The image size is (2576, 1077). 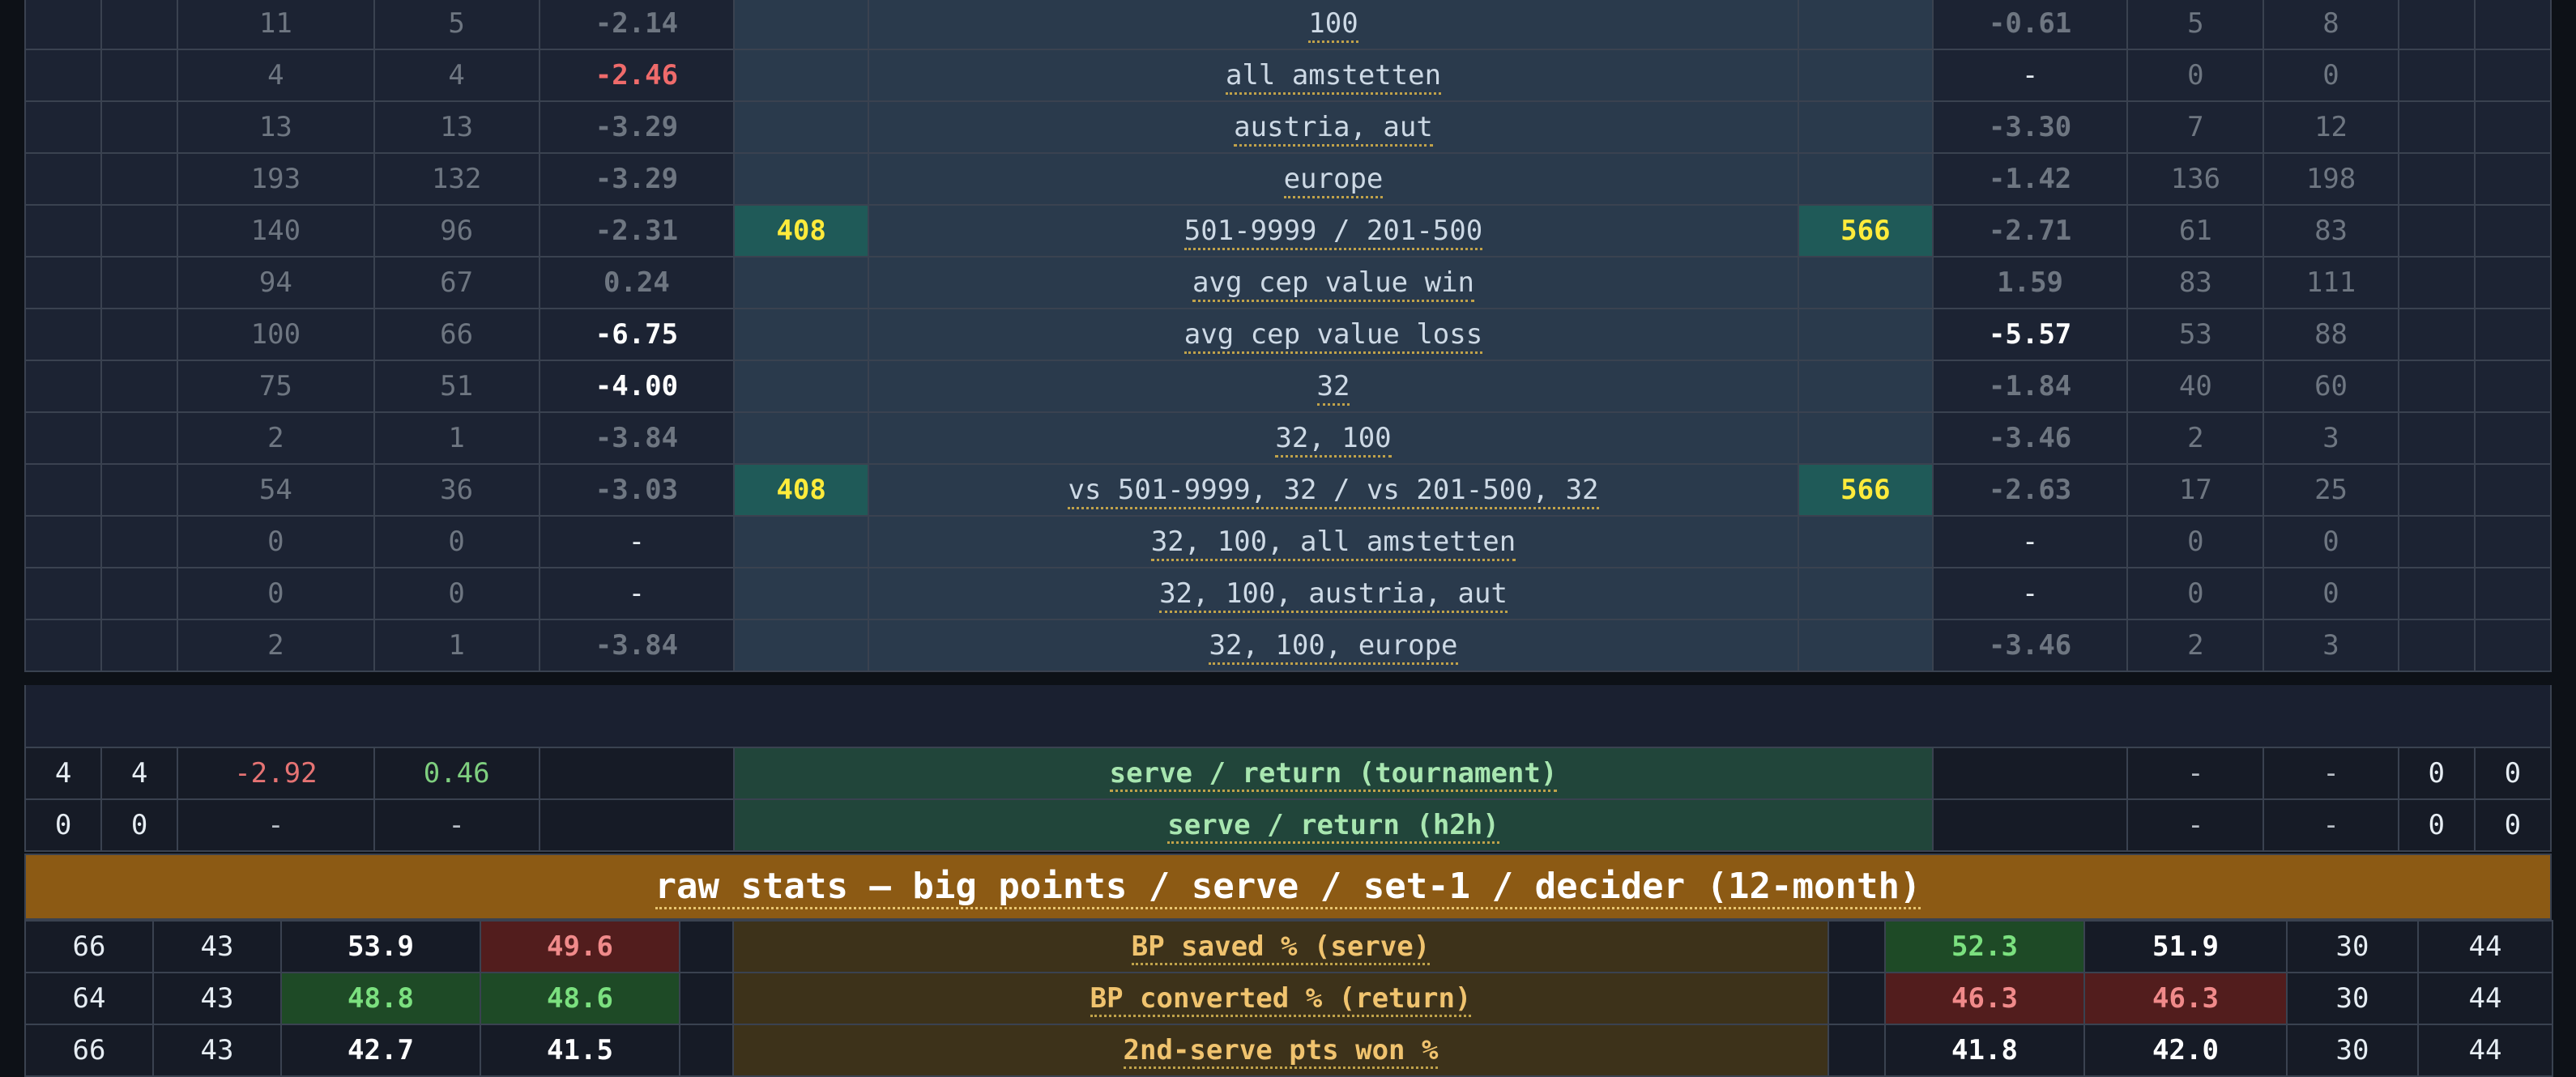 What do you see at coordinates (1865, 490) in the screenshot?
I see `right-rank: 566` at bounding box center [1865, 490].